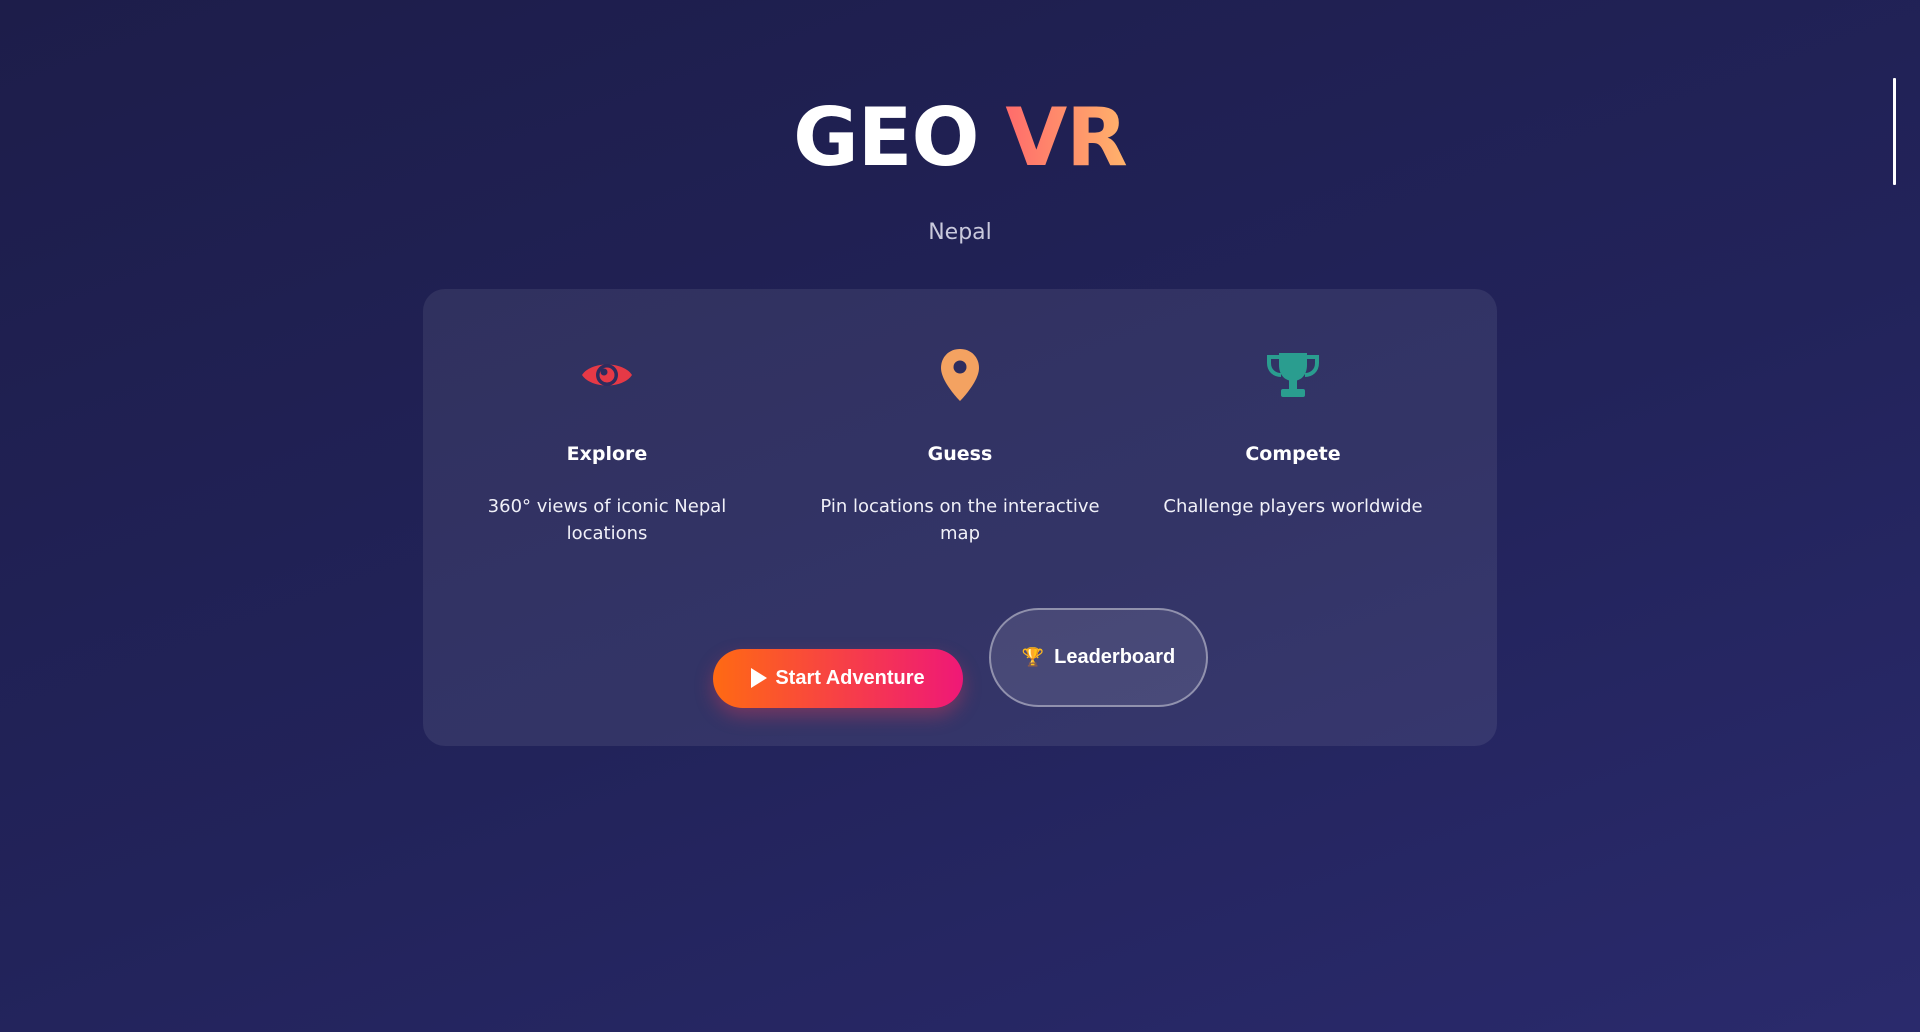  I want to click on map-pin-icon, so click(960, 375).